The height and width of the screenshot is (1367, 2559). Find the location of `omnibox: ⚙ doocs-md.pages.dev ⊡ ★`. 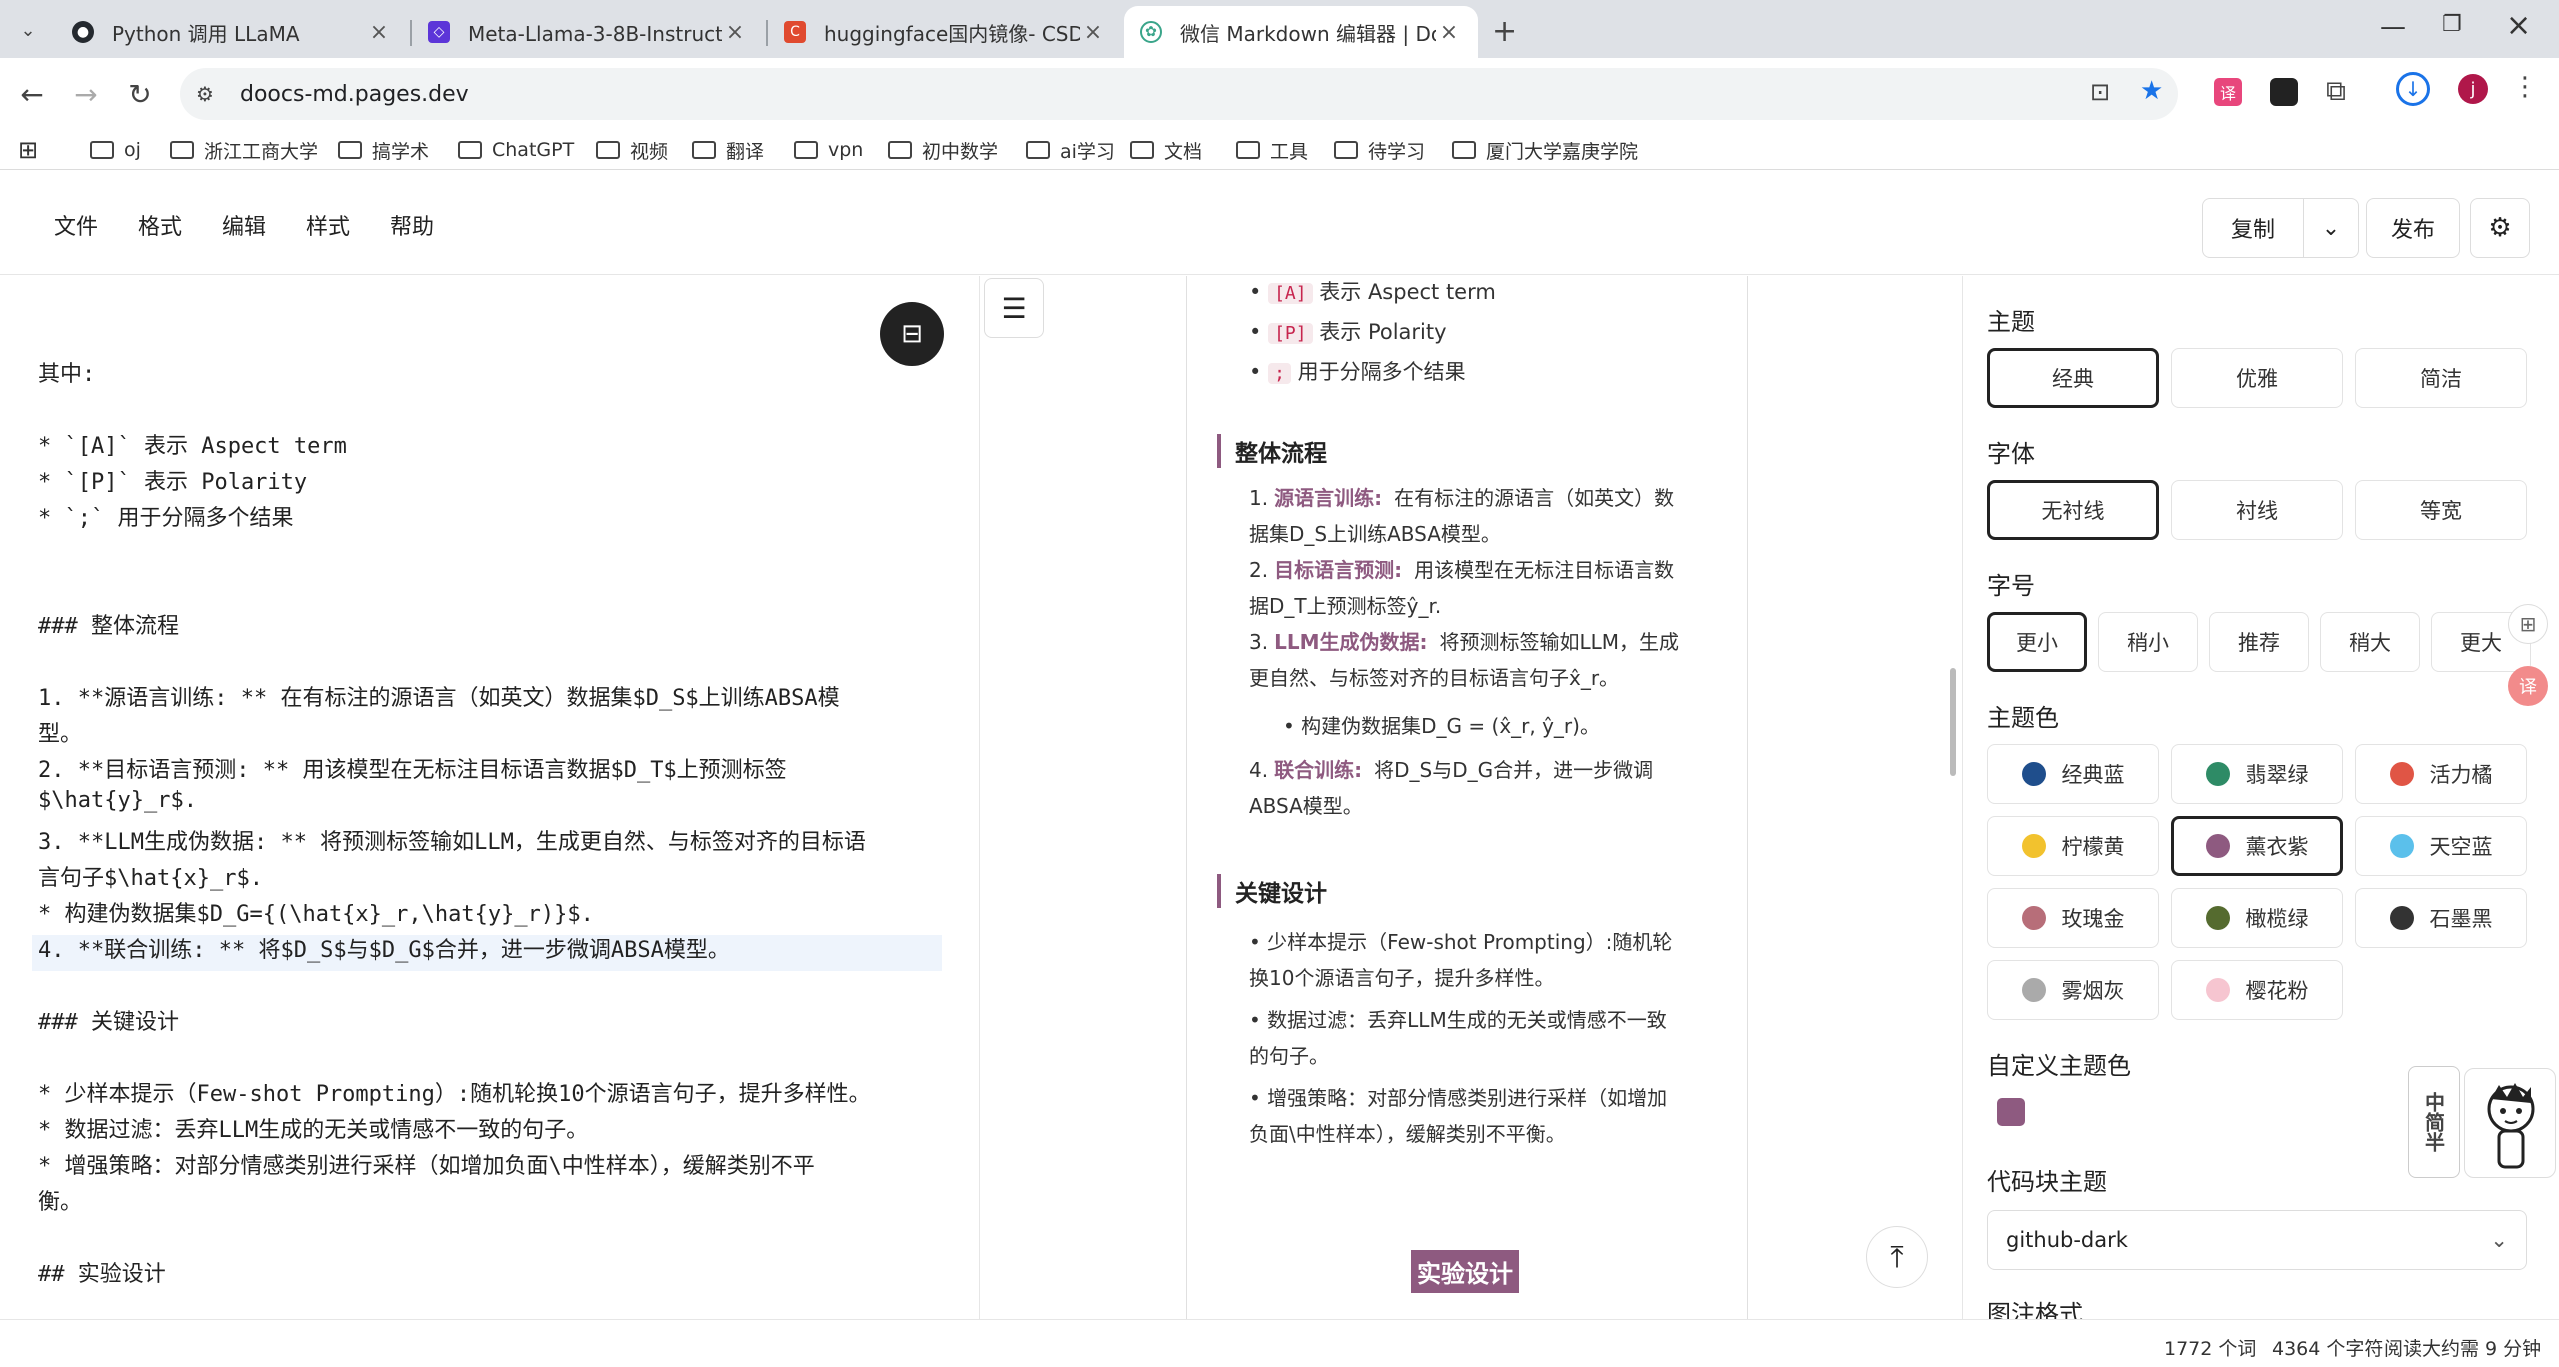

omnibox: ⚙ doocs-md.pages.dev ⊡ ★ is located at coordinates (1179, 94).